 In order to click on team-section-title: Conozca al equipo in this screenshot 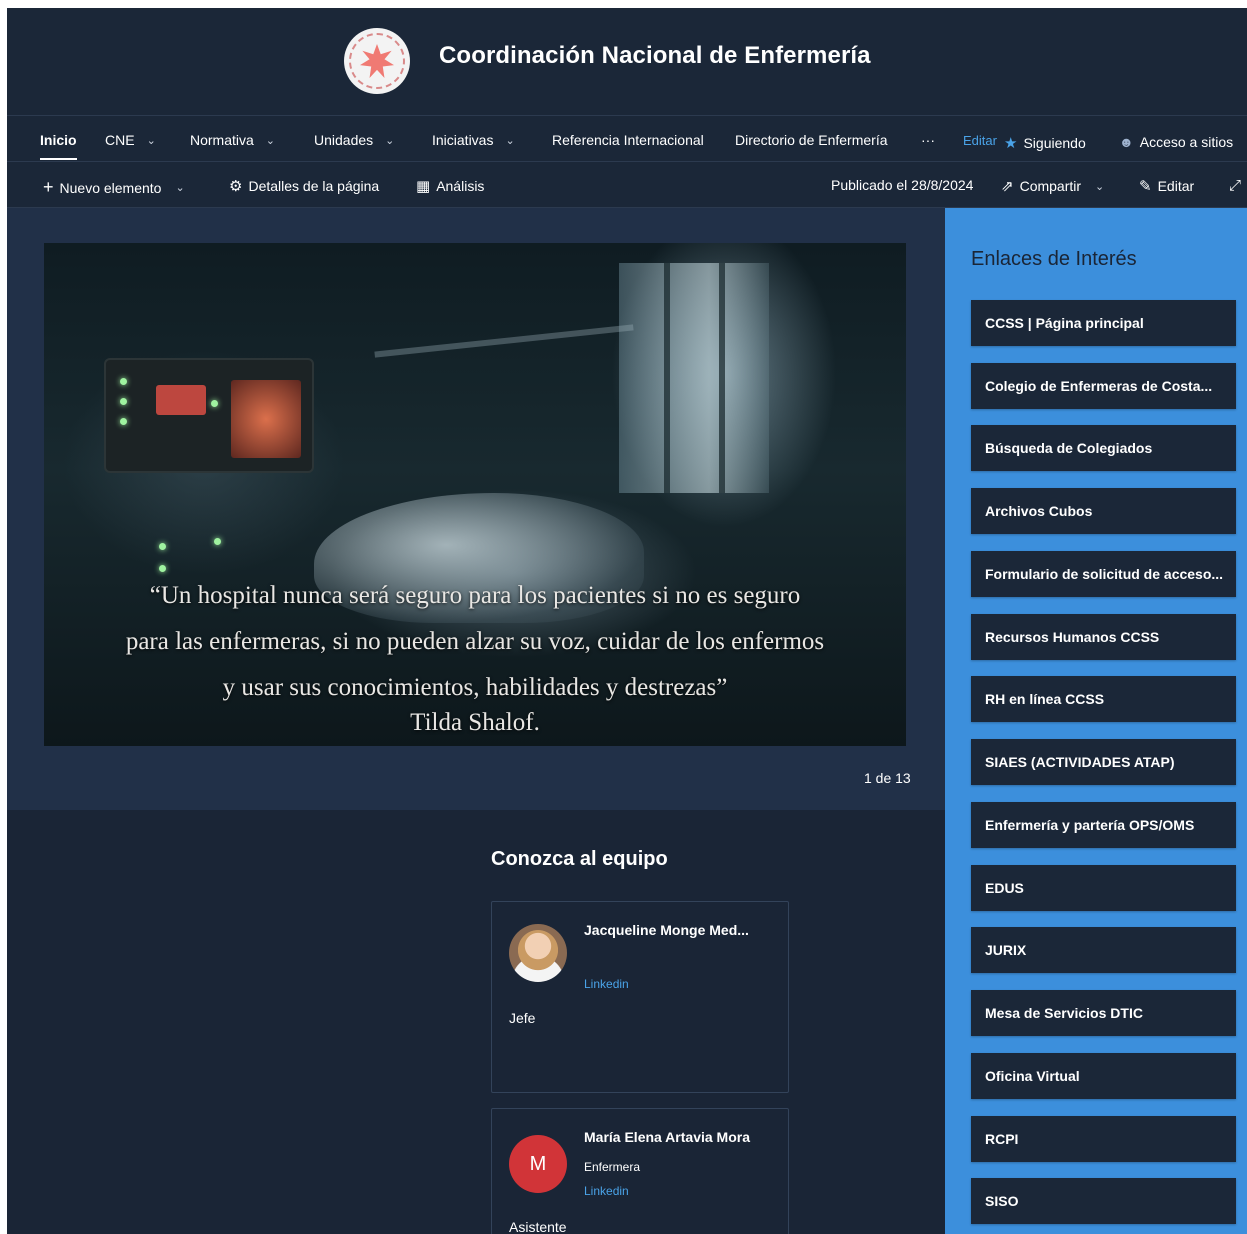, I will do `click(579, 859)`.